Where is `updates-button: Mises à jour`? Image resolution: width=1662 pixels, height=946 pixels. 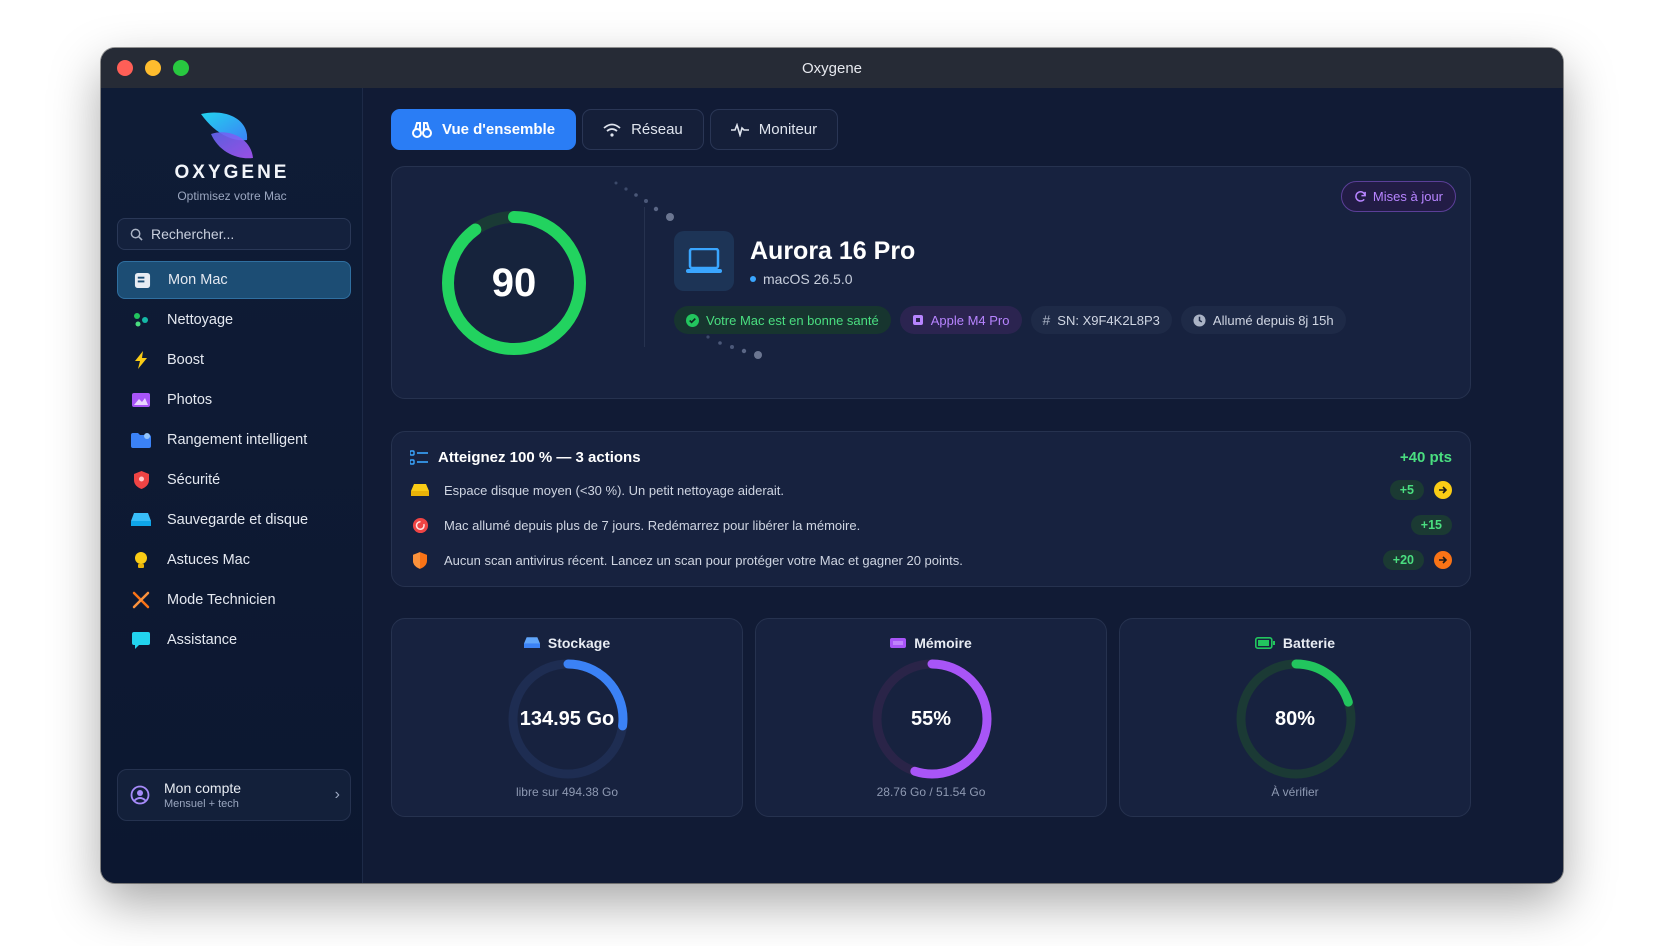 updates-button: Mises à jour is located at coordinates (1398, 196).